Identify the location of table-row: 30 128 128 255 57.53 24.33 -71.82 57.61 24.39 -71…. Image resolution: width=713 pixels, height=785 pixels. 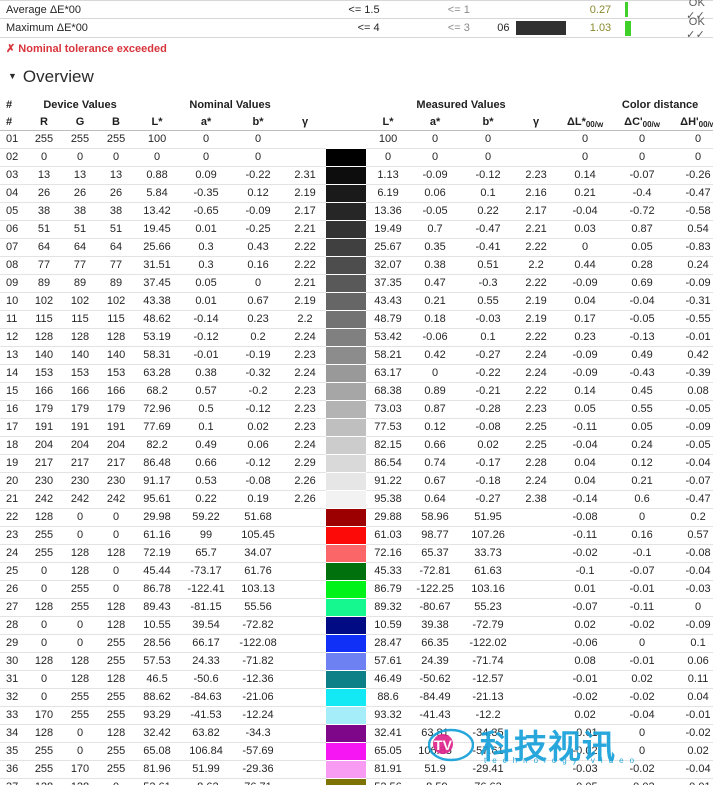
(356, 661).